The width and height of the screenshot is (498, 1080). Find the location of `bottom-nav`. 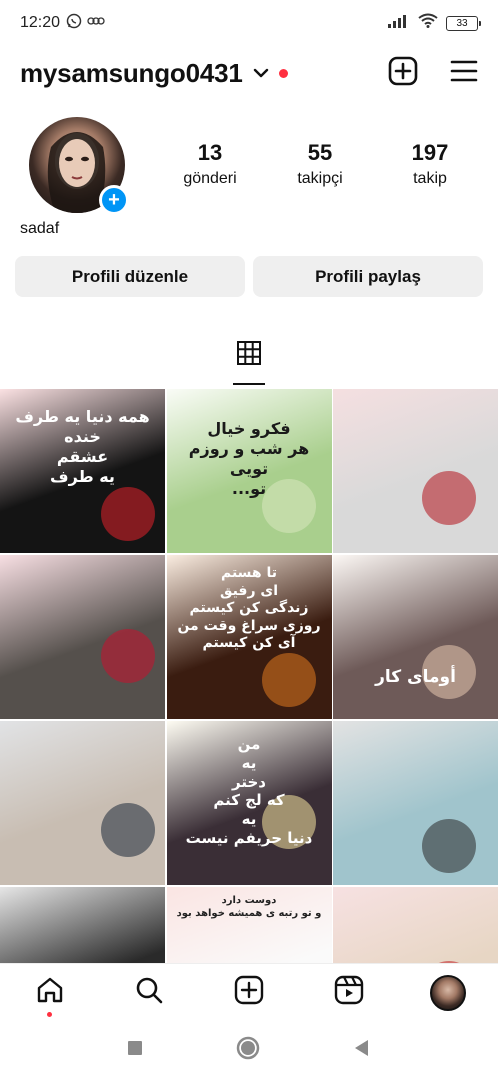

bottom-nav is located at coordinates (249, 992).